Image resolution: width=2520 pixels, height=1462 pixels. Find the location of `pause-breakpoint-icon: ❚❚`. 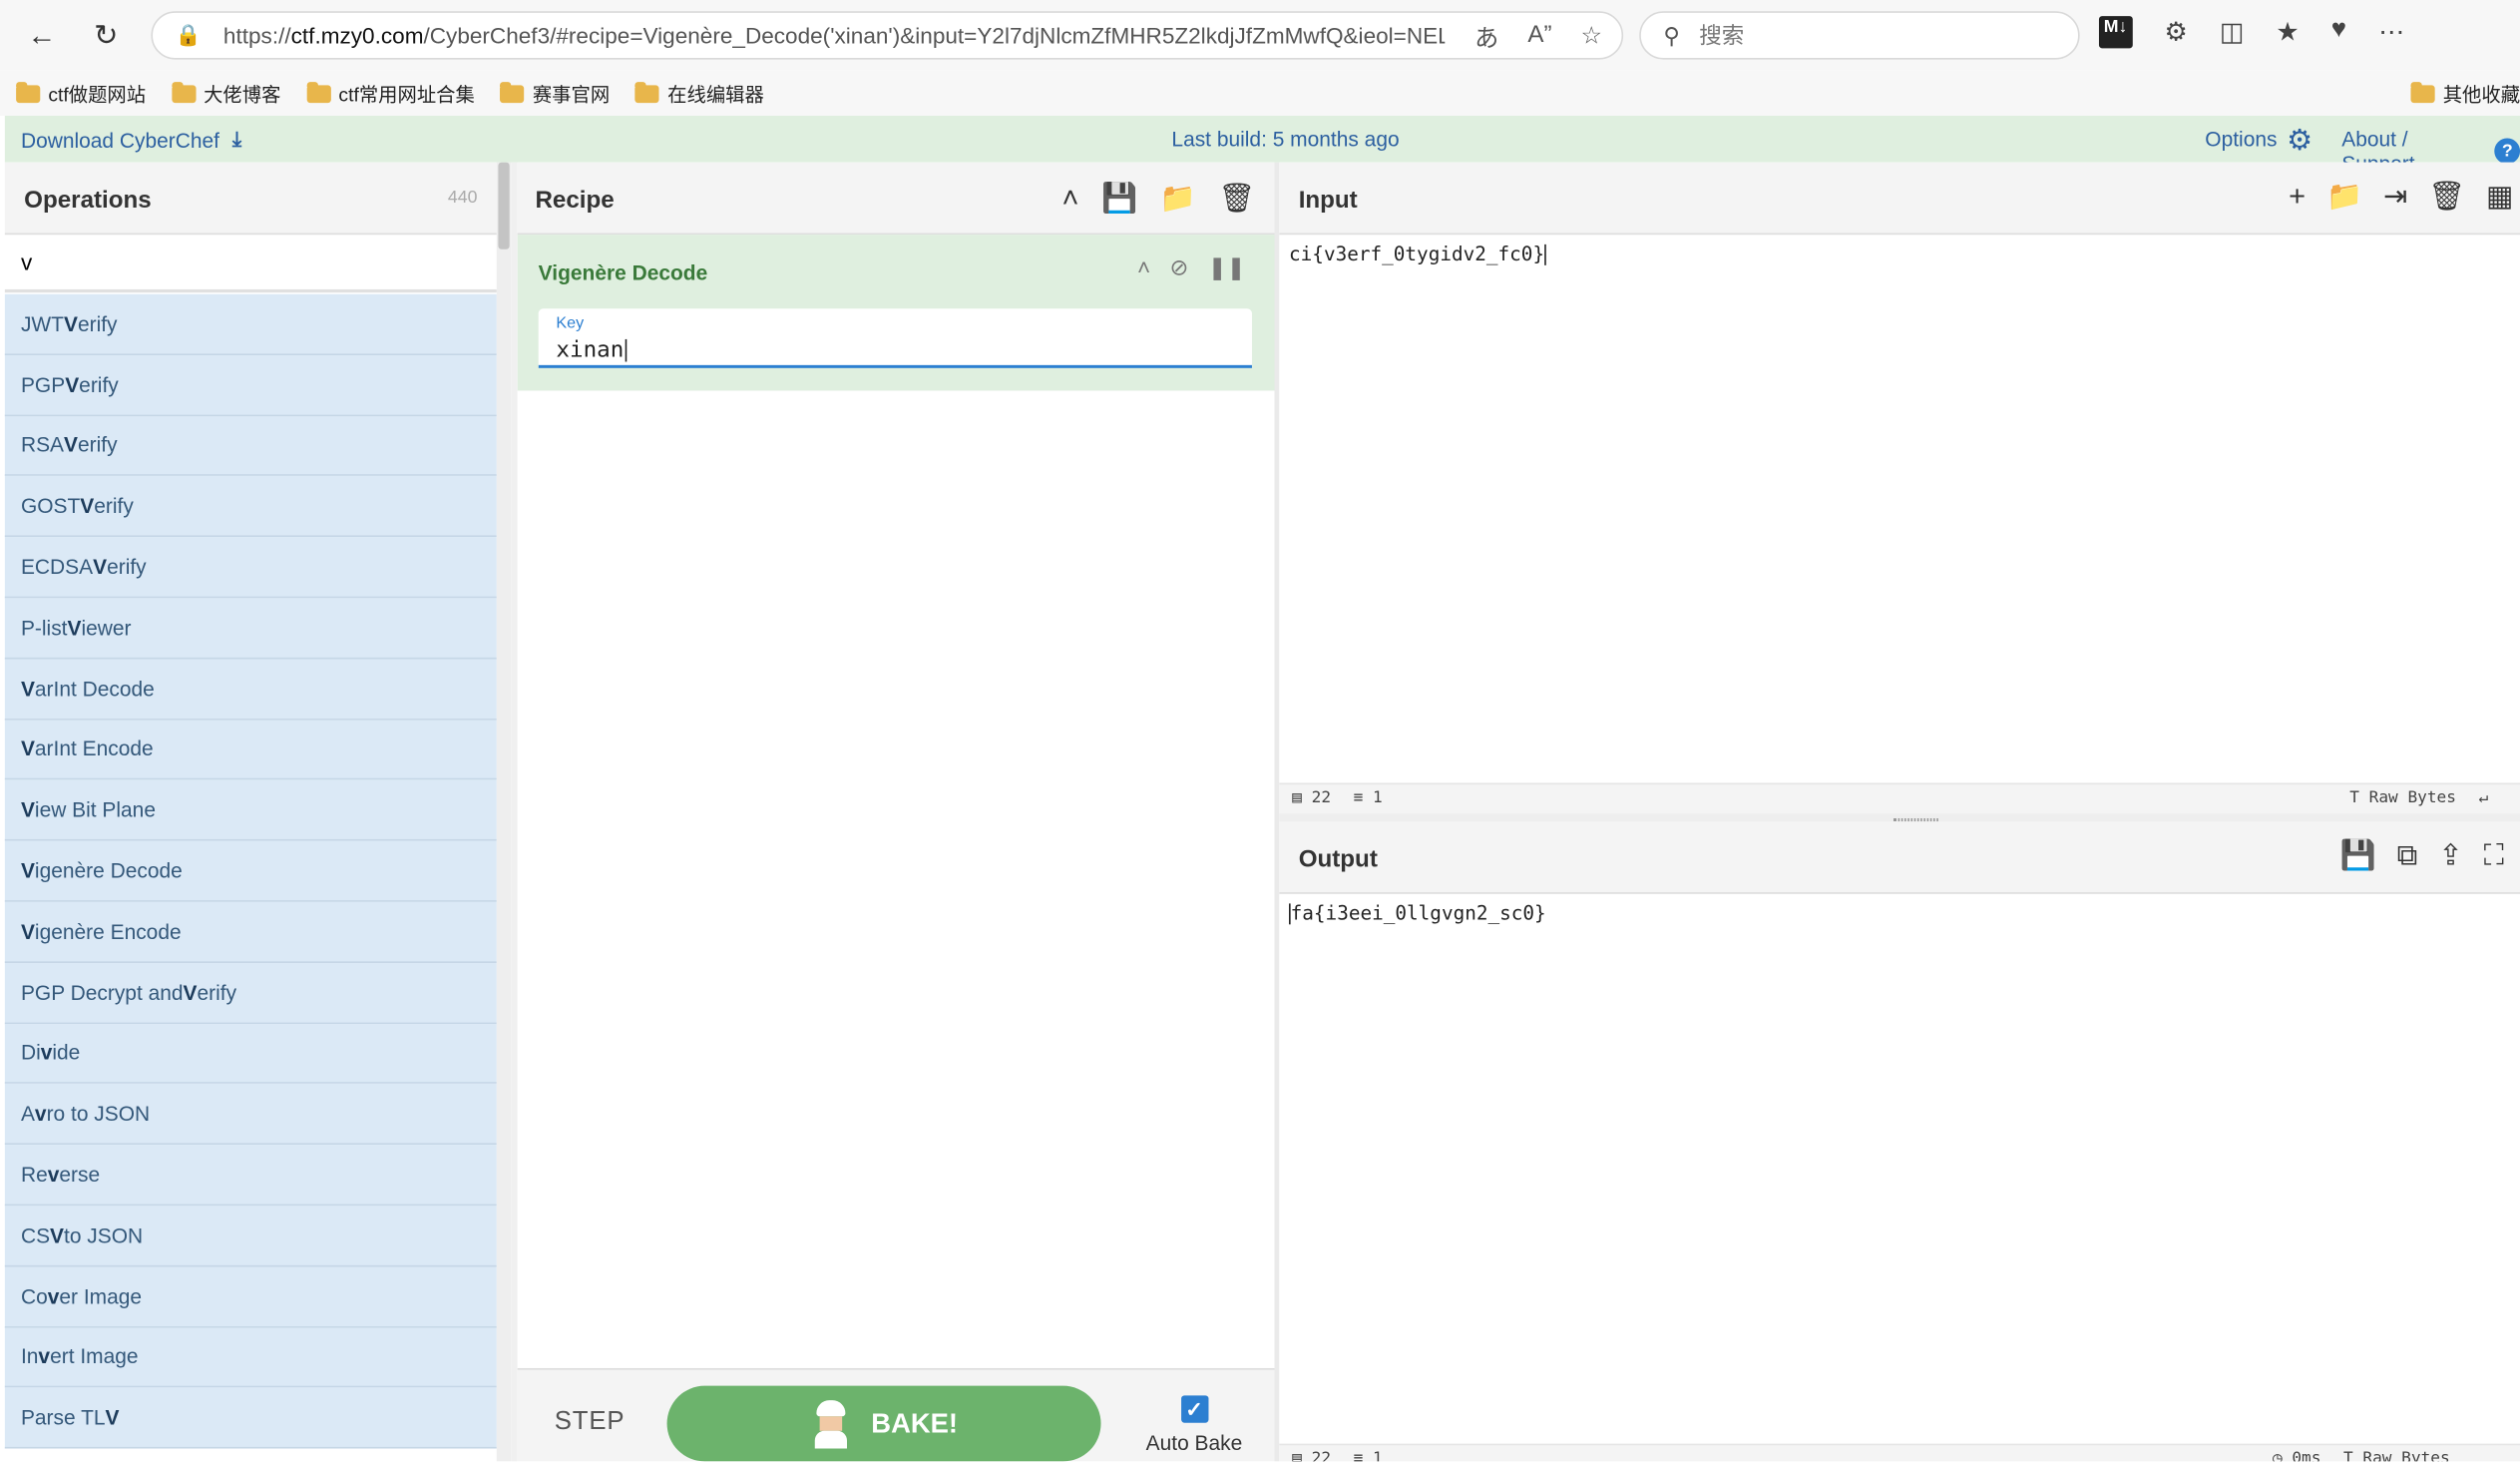

pause-breakpoint-icon: ❚❚ is located at coordinates (1227, 267).